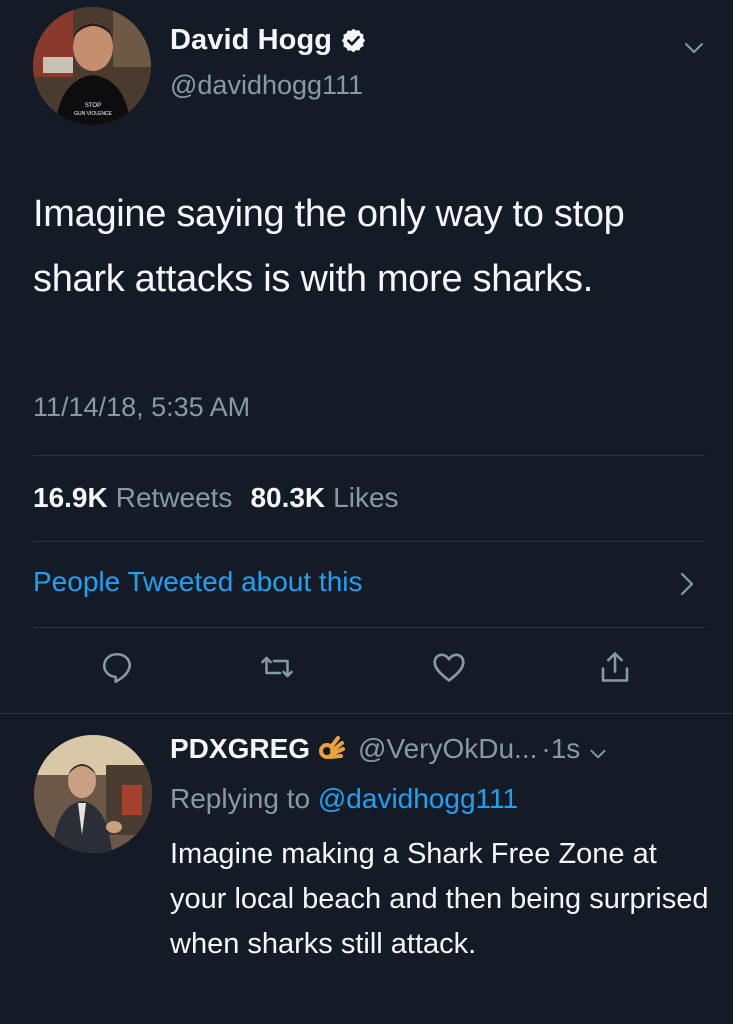 The height and width of the screenshot is (1024, 733). Describe the element at coordinates (70, 497) in the screenshot. I see `retweets-count: 16.9K` at that location.